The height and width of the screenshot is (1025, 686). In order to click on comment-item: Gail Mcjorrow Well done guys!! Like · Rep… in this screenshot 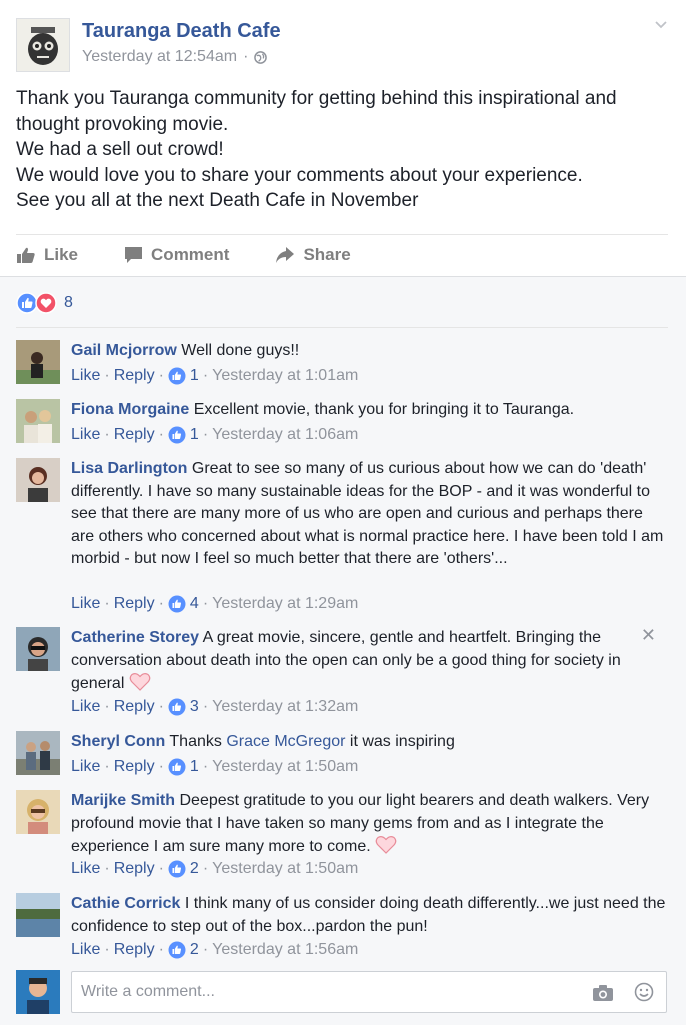, I will do `click(346, 366)`.